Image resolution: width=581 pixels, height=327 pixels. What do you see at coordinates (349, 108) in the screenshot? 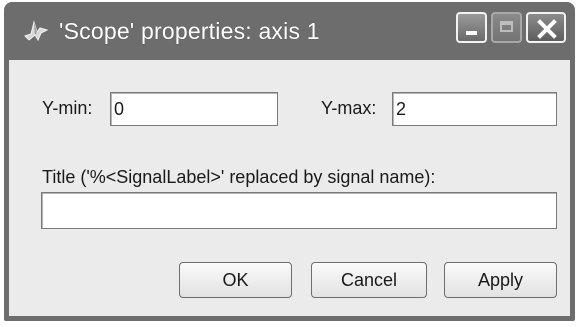
I see `ymax-label: Y-max:` at bounding box center [349, 108].